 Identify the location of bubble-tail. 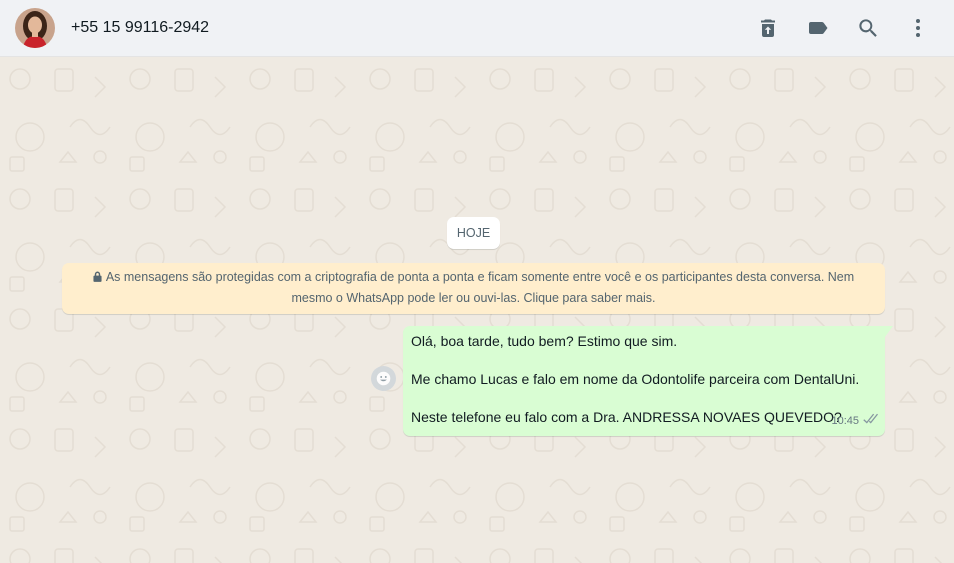
(889, 331).